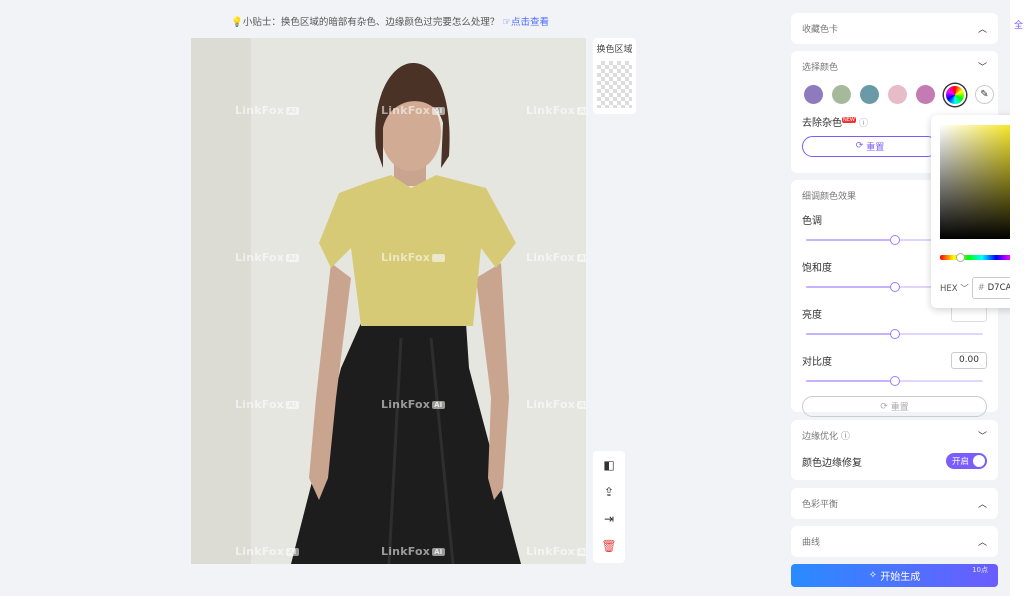 This screenshot has width=1024, height=596. What do you see at coordinates (955, 94) in the screenshot?
I see `custom-color-icon` at bounding box center [955, 94].